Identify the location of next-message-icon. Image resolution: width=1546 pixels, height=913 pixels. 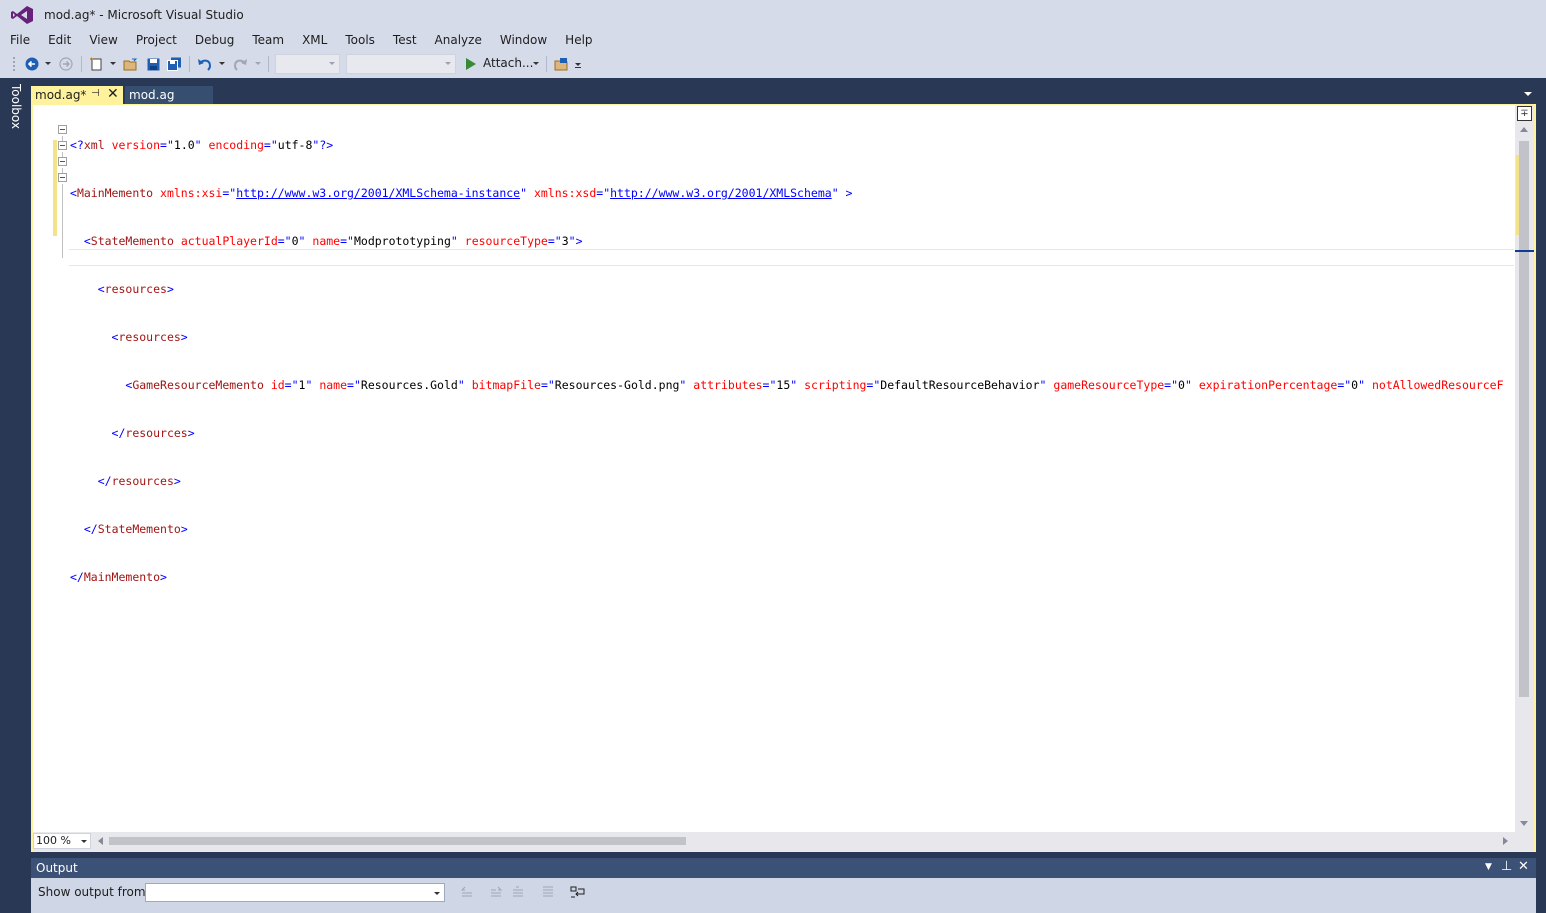
(497, 891).